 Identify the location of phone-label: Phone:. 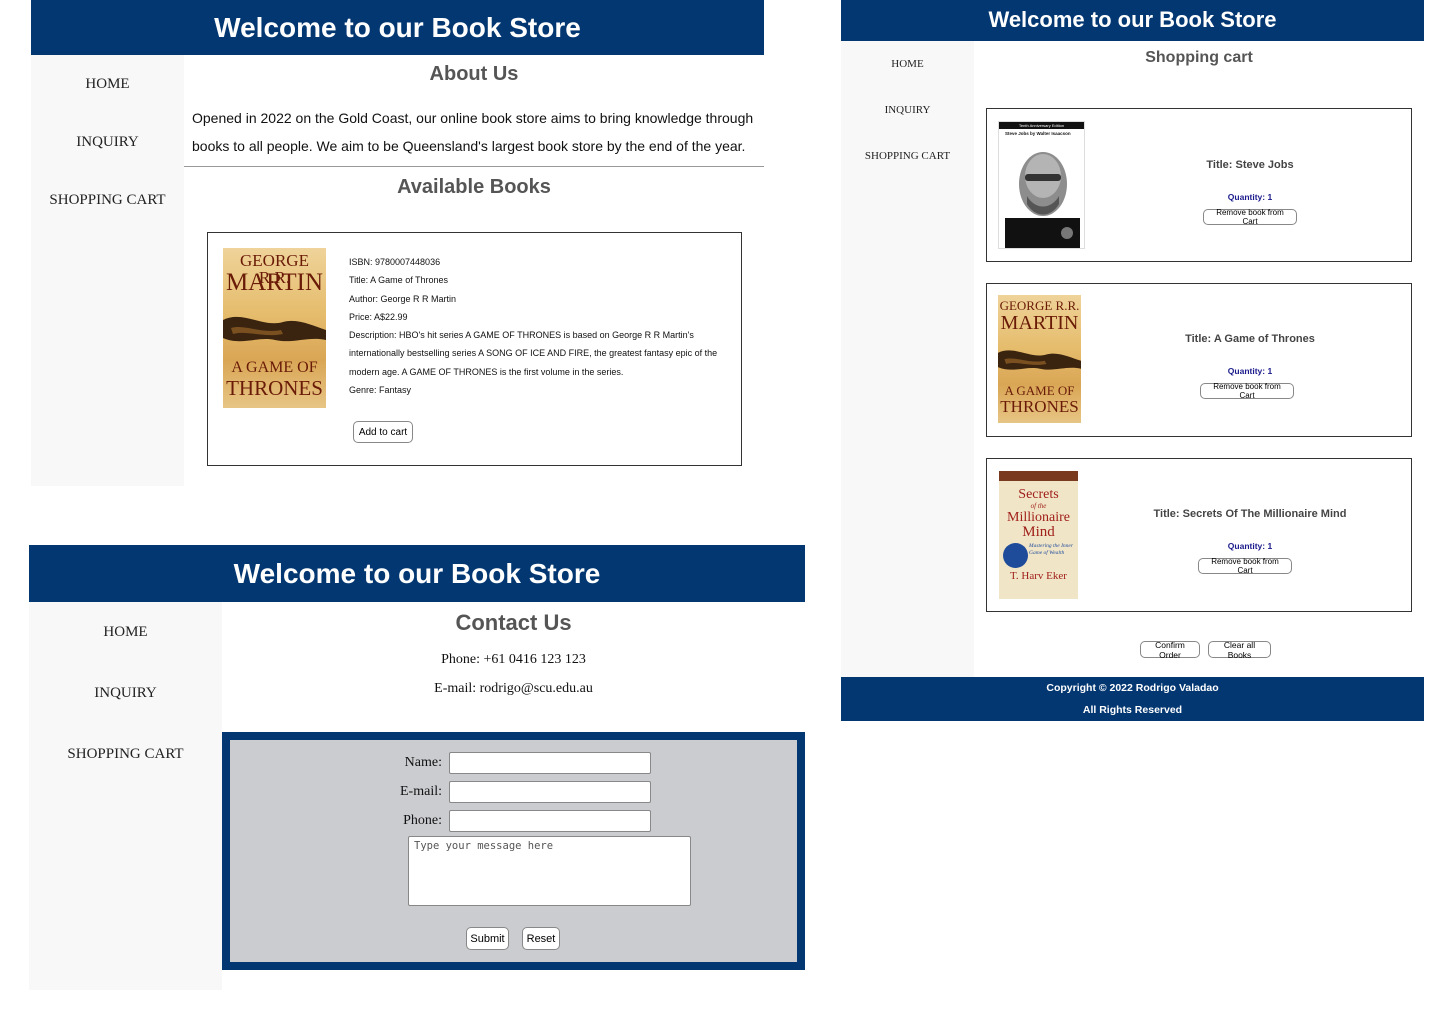
(422, 820).